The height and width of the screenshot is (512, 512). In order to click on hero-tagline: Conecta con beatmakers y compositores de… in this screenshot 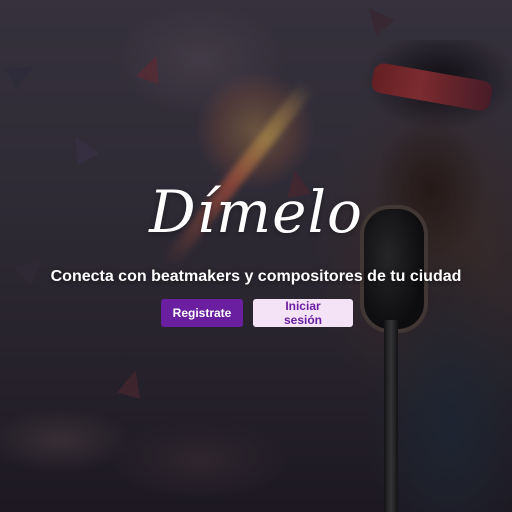, I will do `click(256, 276)`.